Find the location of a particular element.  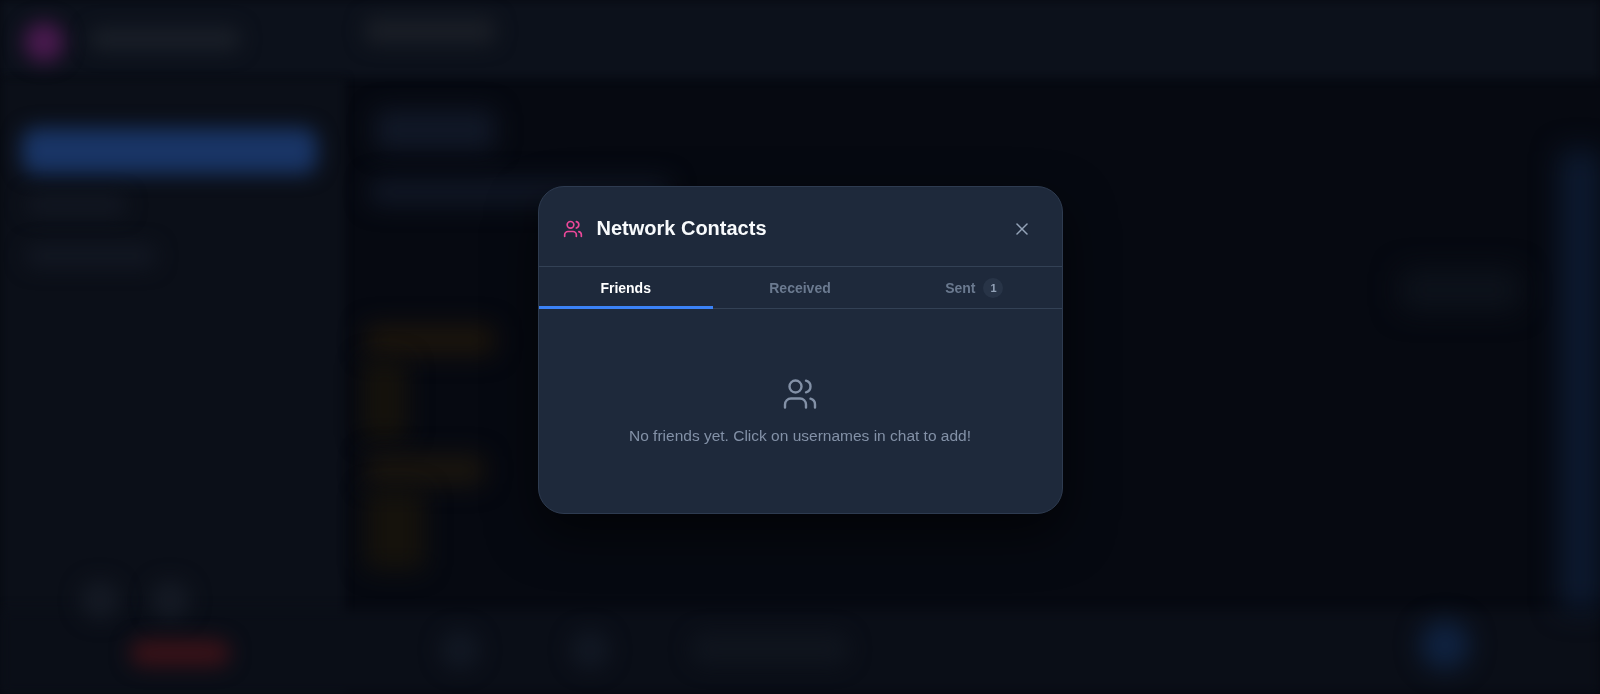

tab: Received is located at coordinates (800, 288).